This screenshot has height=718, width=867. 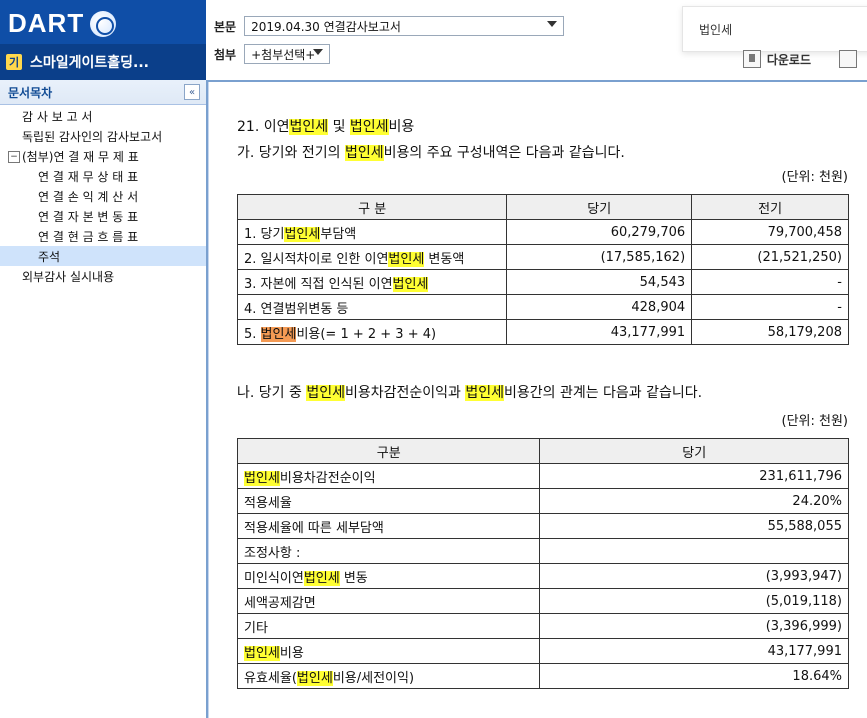 I want to click on toc-item: 연 결 재 무 상 태 표, so click(x=103, y=176).